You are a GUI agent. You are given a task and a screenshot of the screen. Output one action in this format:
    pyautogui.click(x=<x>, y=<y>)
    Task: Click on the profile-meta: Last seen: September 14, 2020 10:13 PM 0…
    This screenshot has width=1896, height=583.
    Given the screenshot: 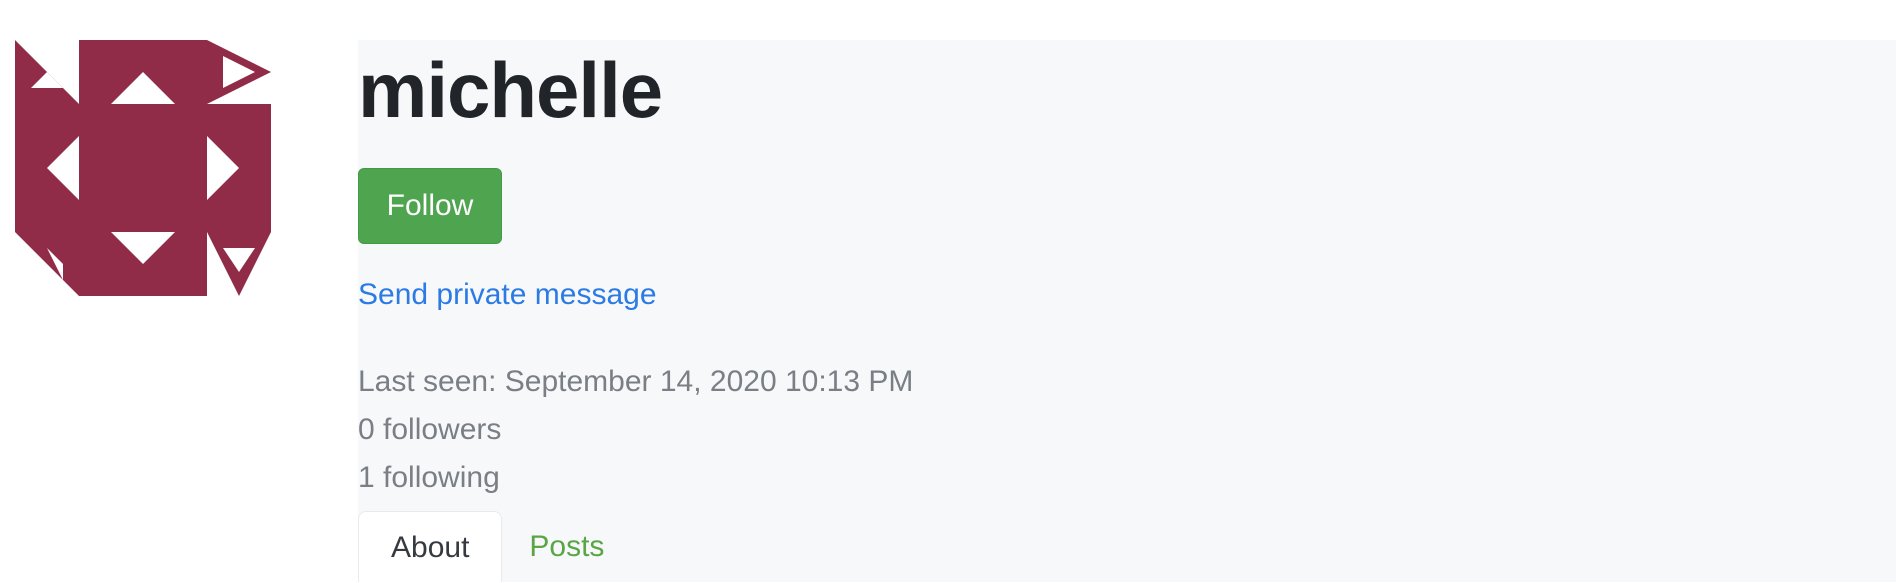 What is the action you would take?
    pyautogui.click(x=635, y=430)
    